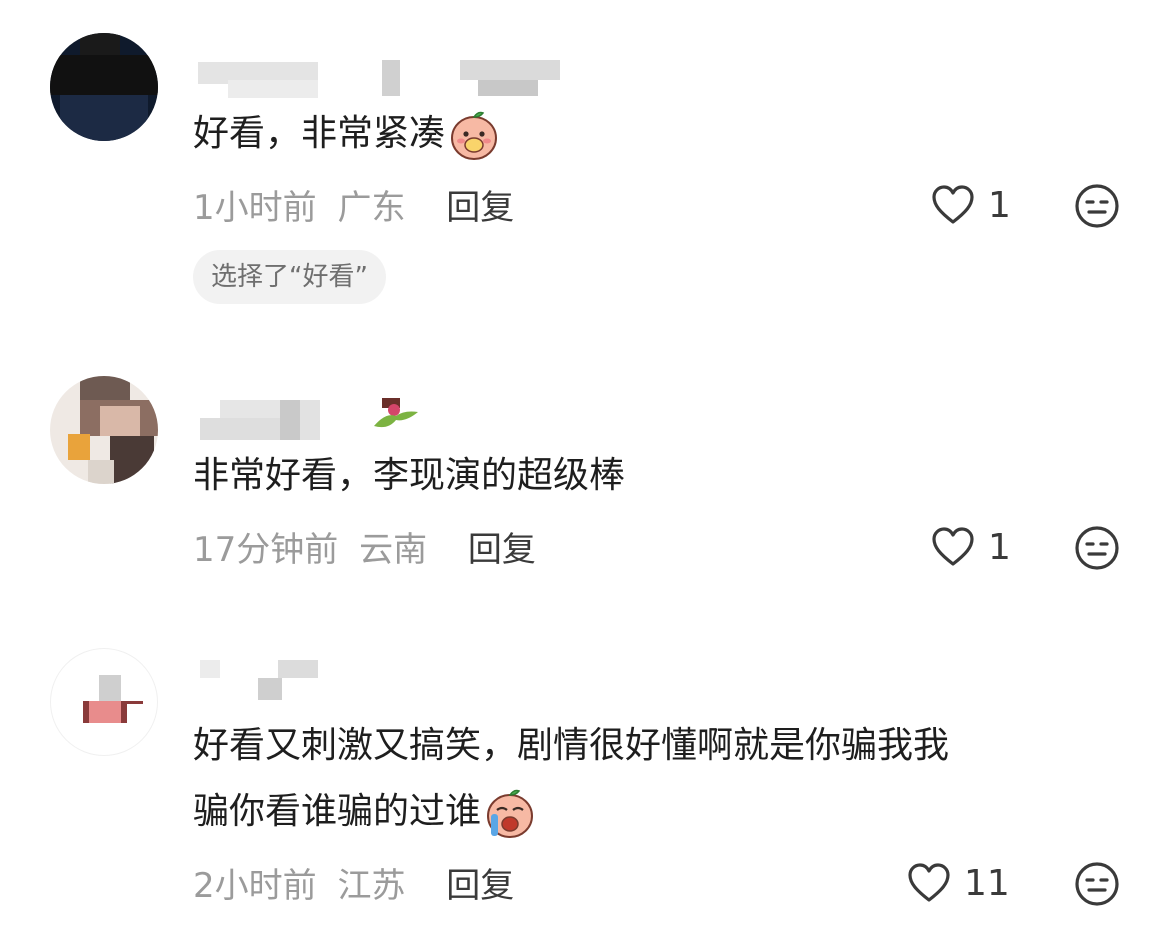 The width and height of the screenshot is (1170, 951). I want to click on like-count: 11, so click(987, 883).